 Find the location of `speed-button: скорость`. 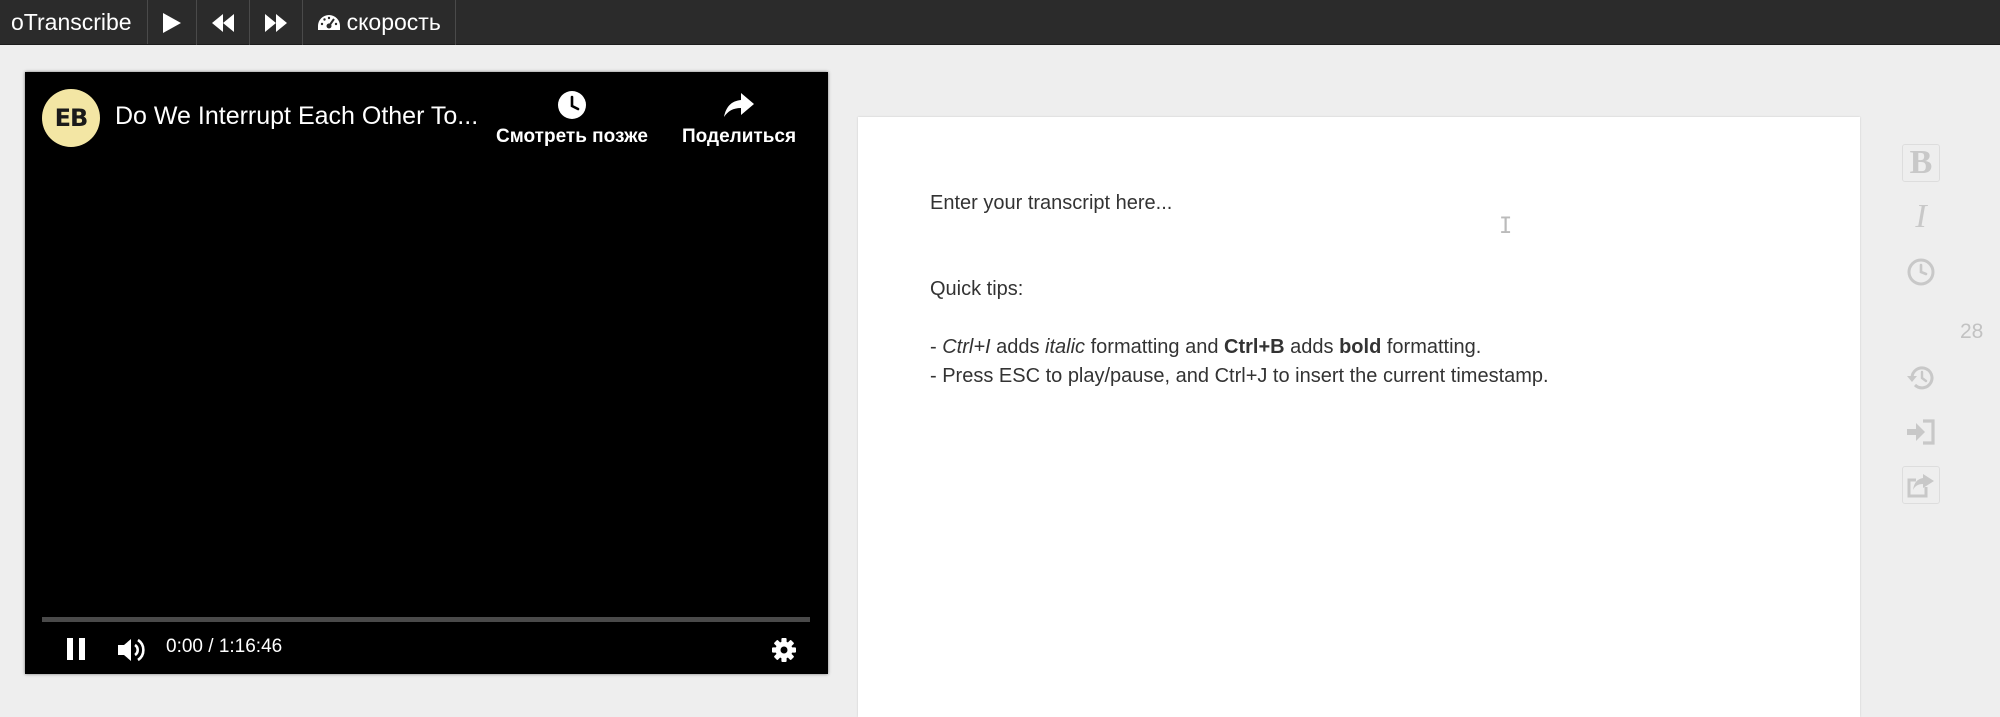

speed-button: скорость is located at coordinates (379, 22).